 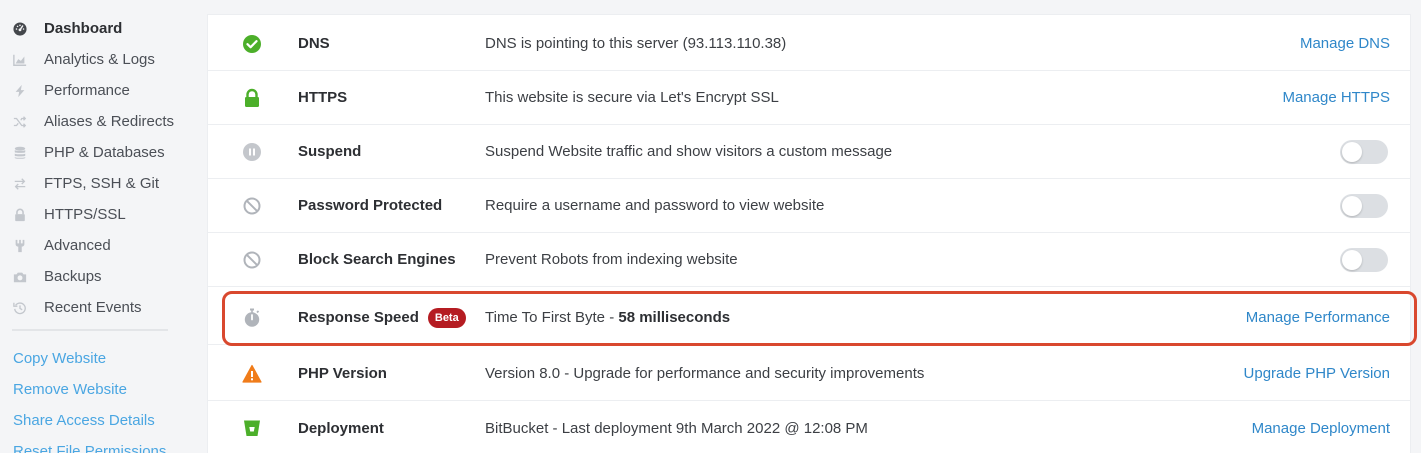 I want to click on pause-circle-icon, so click(x=252, y=152).